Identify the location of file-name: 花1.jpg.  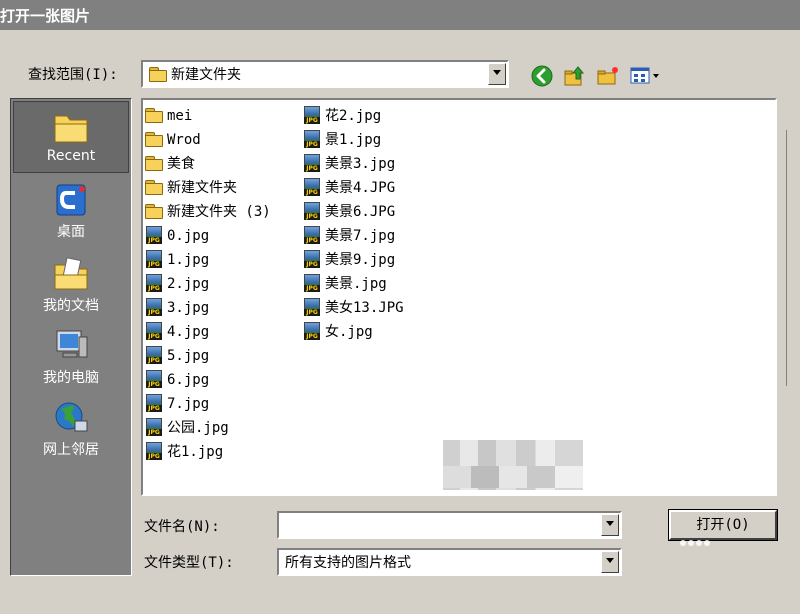
(195, 452).